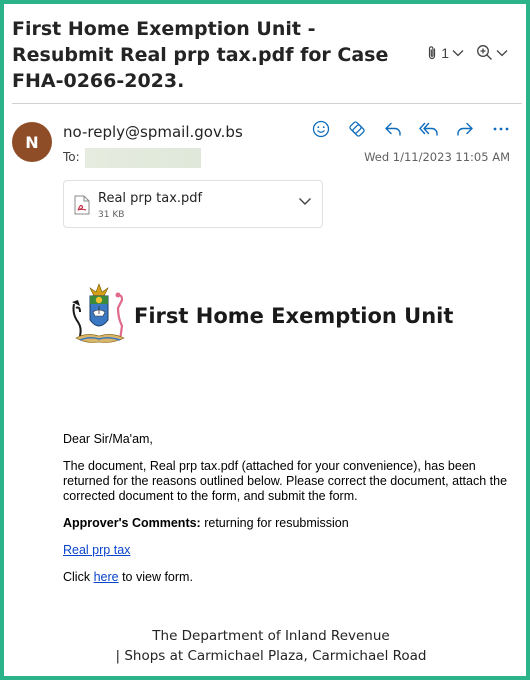 Image resolution: width=530 pixels, height=680 pixels. Describe the element at coordinates (78, 577) in the screenshot. I see `click-prefix: Click` at that location.